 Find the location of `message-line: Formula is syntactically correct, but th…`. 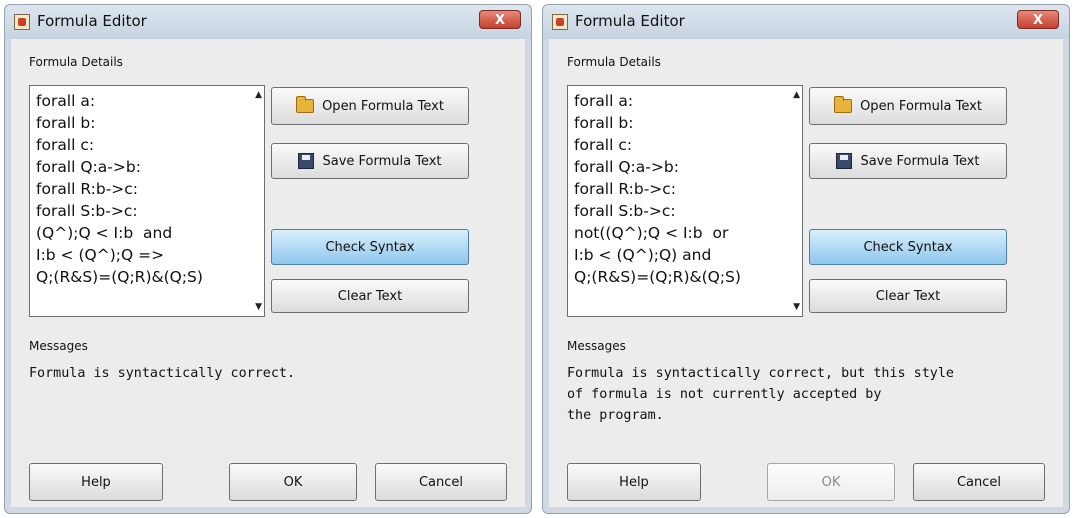

message-line: Formula is syntactically correct, but th… is located at coordinates (760, 373).